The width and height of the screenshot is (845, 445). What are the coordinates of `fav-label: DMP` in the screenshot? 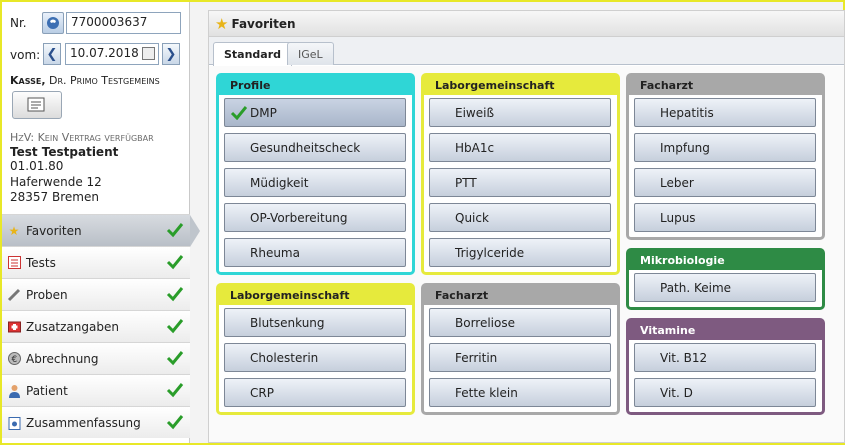 It's located at (263, 112).